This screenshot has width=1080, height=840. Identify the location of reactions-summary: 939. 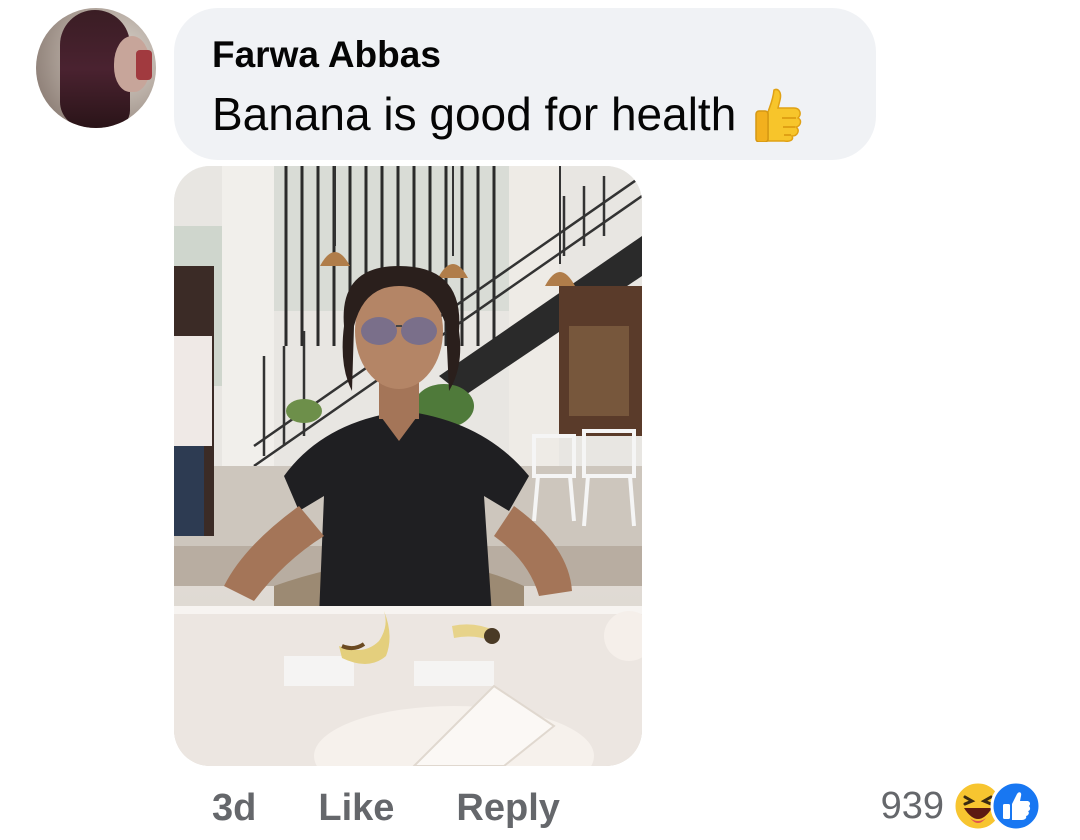
(961, 806).